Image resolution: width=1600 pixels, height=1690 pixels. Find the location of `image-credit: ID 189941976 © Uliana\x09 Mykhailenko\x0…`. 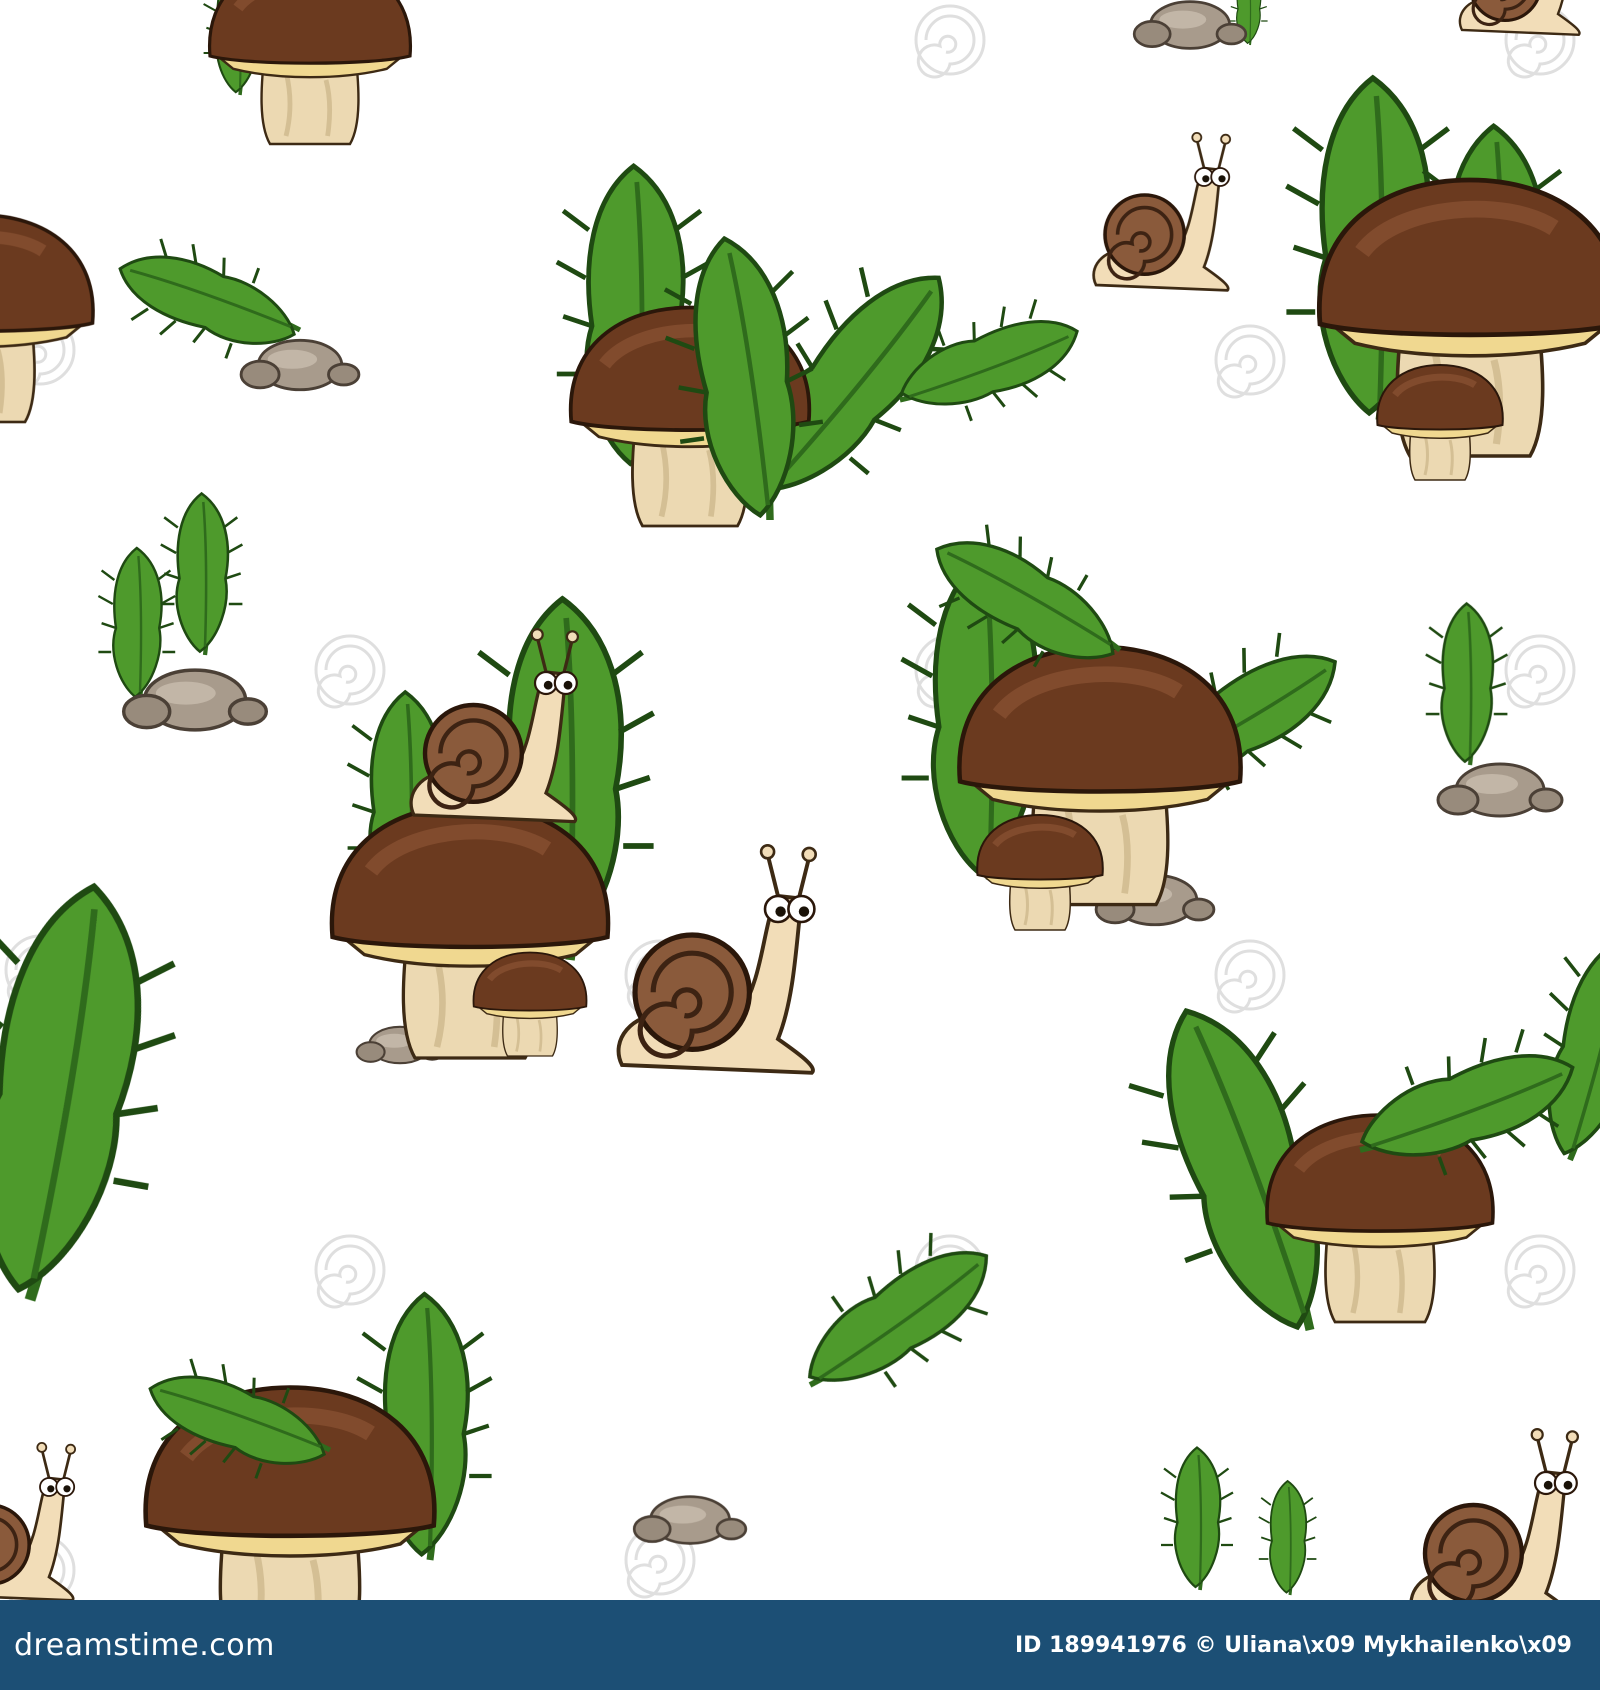

image-credit: ID 189941976 © Uliana\x09 Mykhailenko\x0… is located at coordinates (1293, 1645).